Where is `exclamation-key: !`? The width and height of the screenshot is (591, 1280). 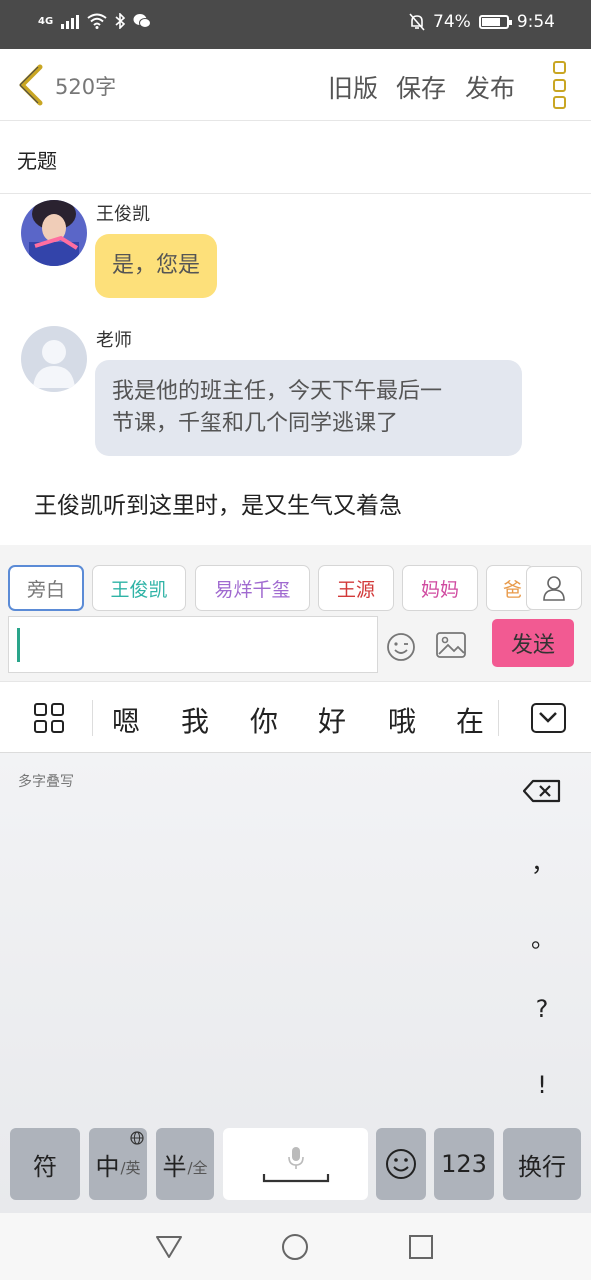 exclamation-key: ! is located at coordinates (542, 1085).